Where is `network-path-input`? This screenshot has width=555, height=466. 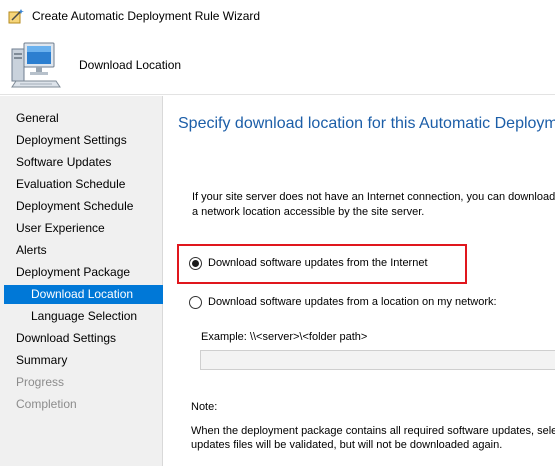
network-path-input is located at coordinates (377, 360).